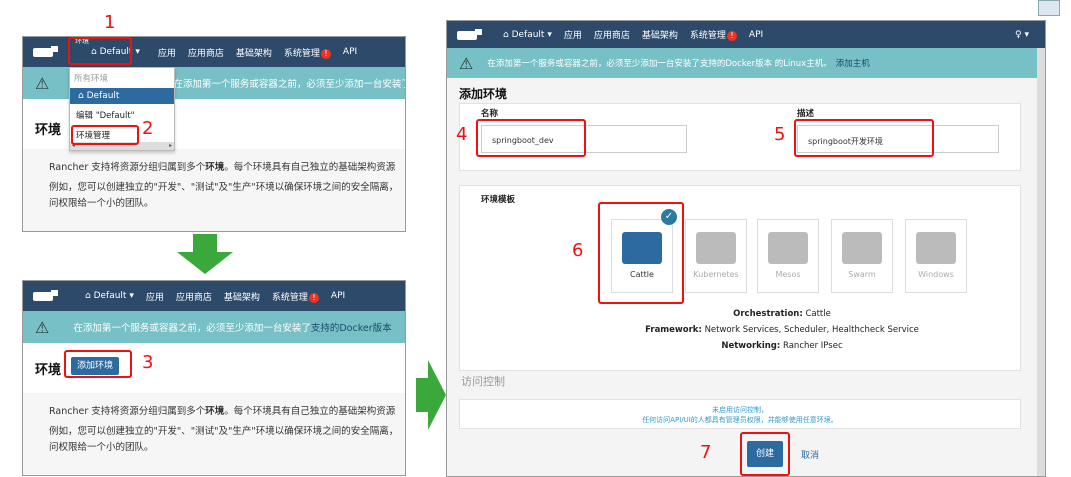  I want to click on template-label-mesos: Mesos, so click(788, 274).